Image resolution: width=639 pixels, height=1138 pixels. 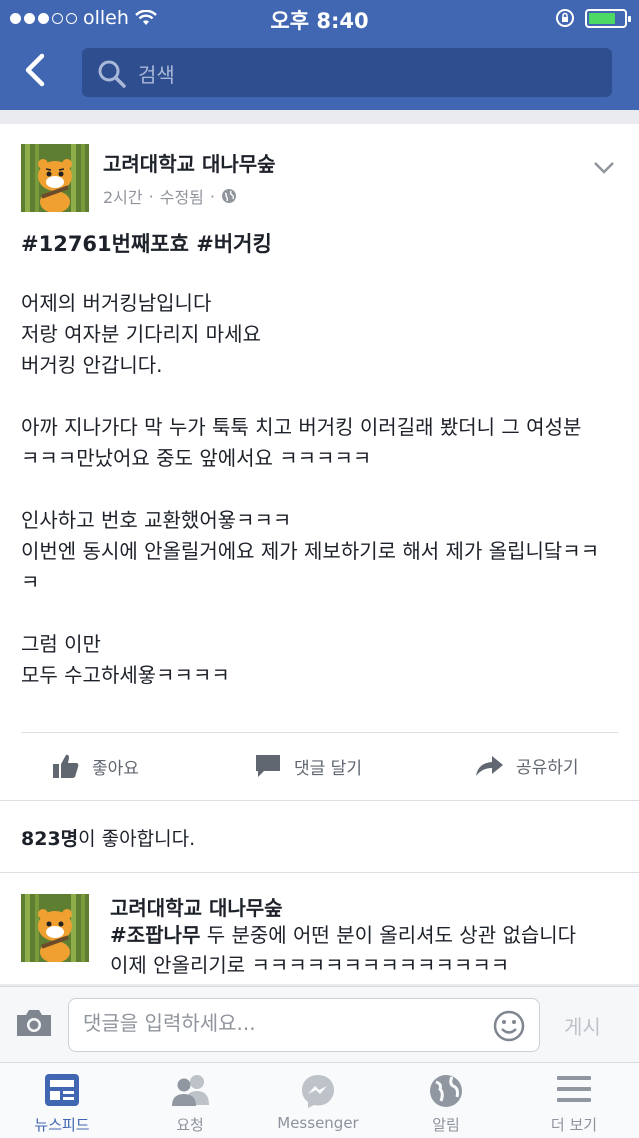 I want to click on battery-level, so click(x=602, y=18).